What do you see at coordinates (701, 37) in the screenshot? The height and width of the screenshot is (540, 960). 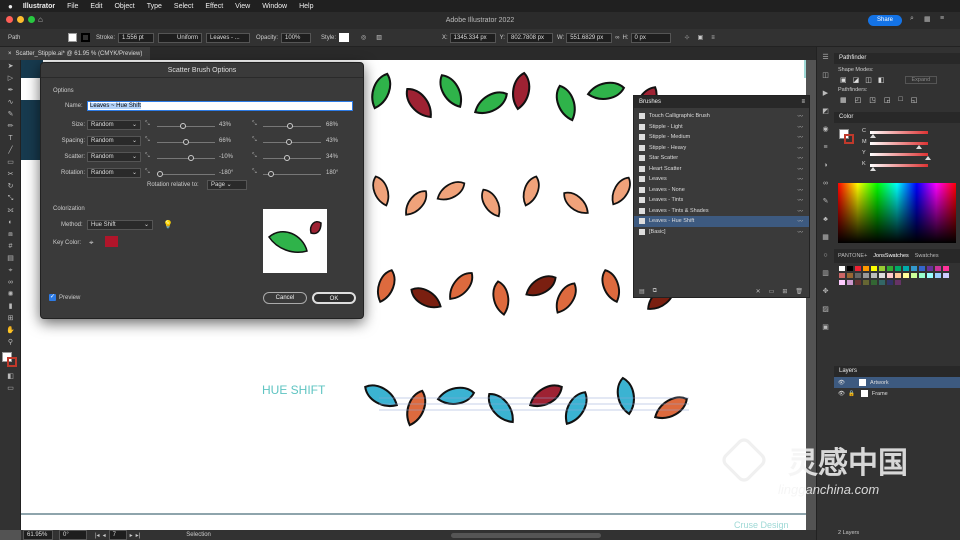 I see `isolate-icon: ▣` at bounding box center [701, 37].